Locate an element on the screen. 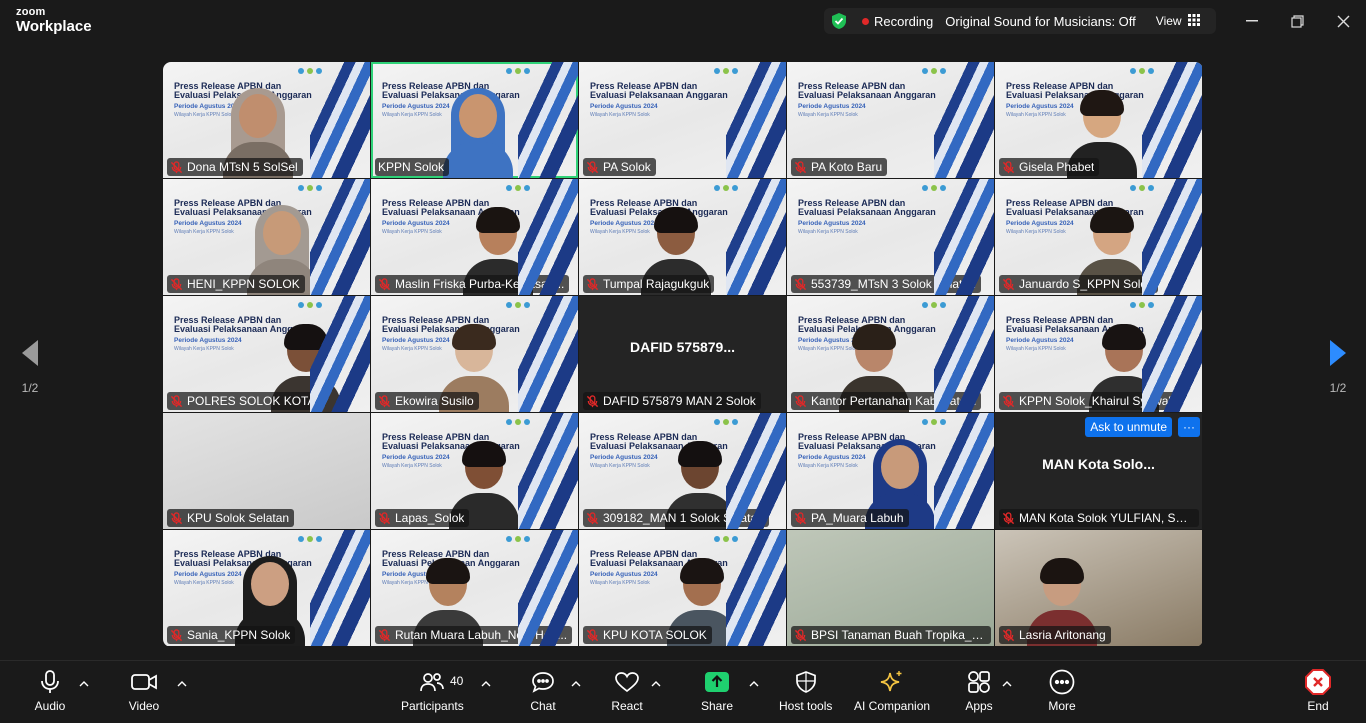  ai-companion-button: AI Companion is located at coordinates (892, 691).